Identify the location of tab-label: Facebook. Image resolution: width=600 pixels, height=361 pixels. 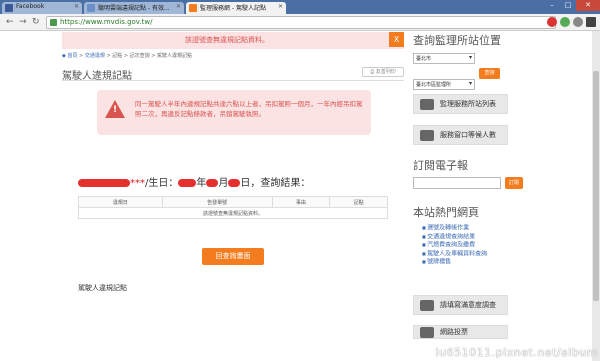
(30, 6).